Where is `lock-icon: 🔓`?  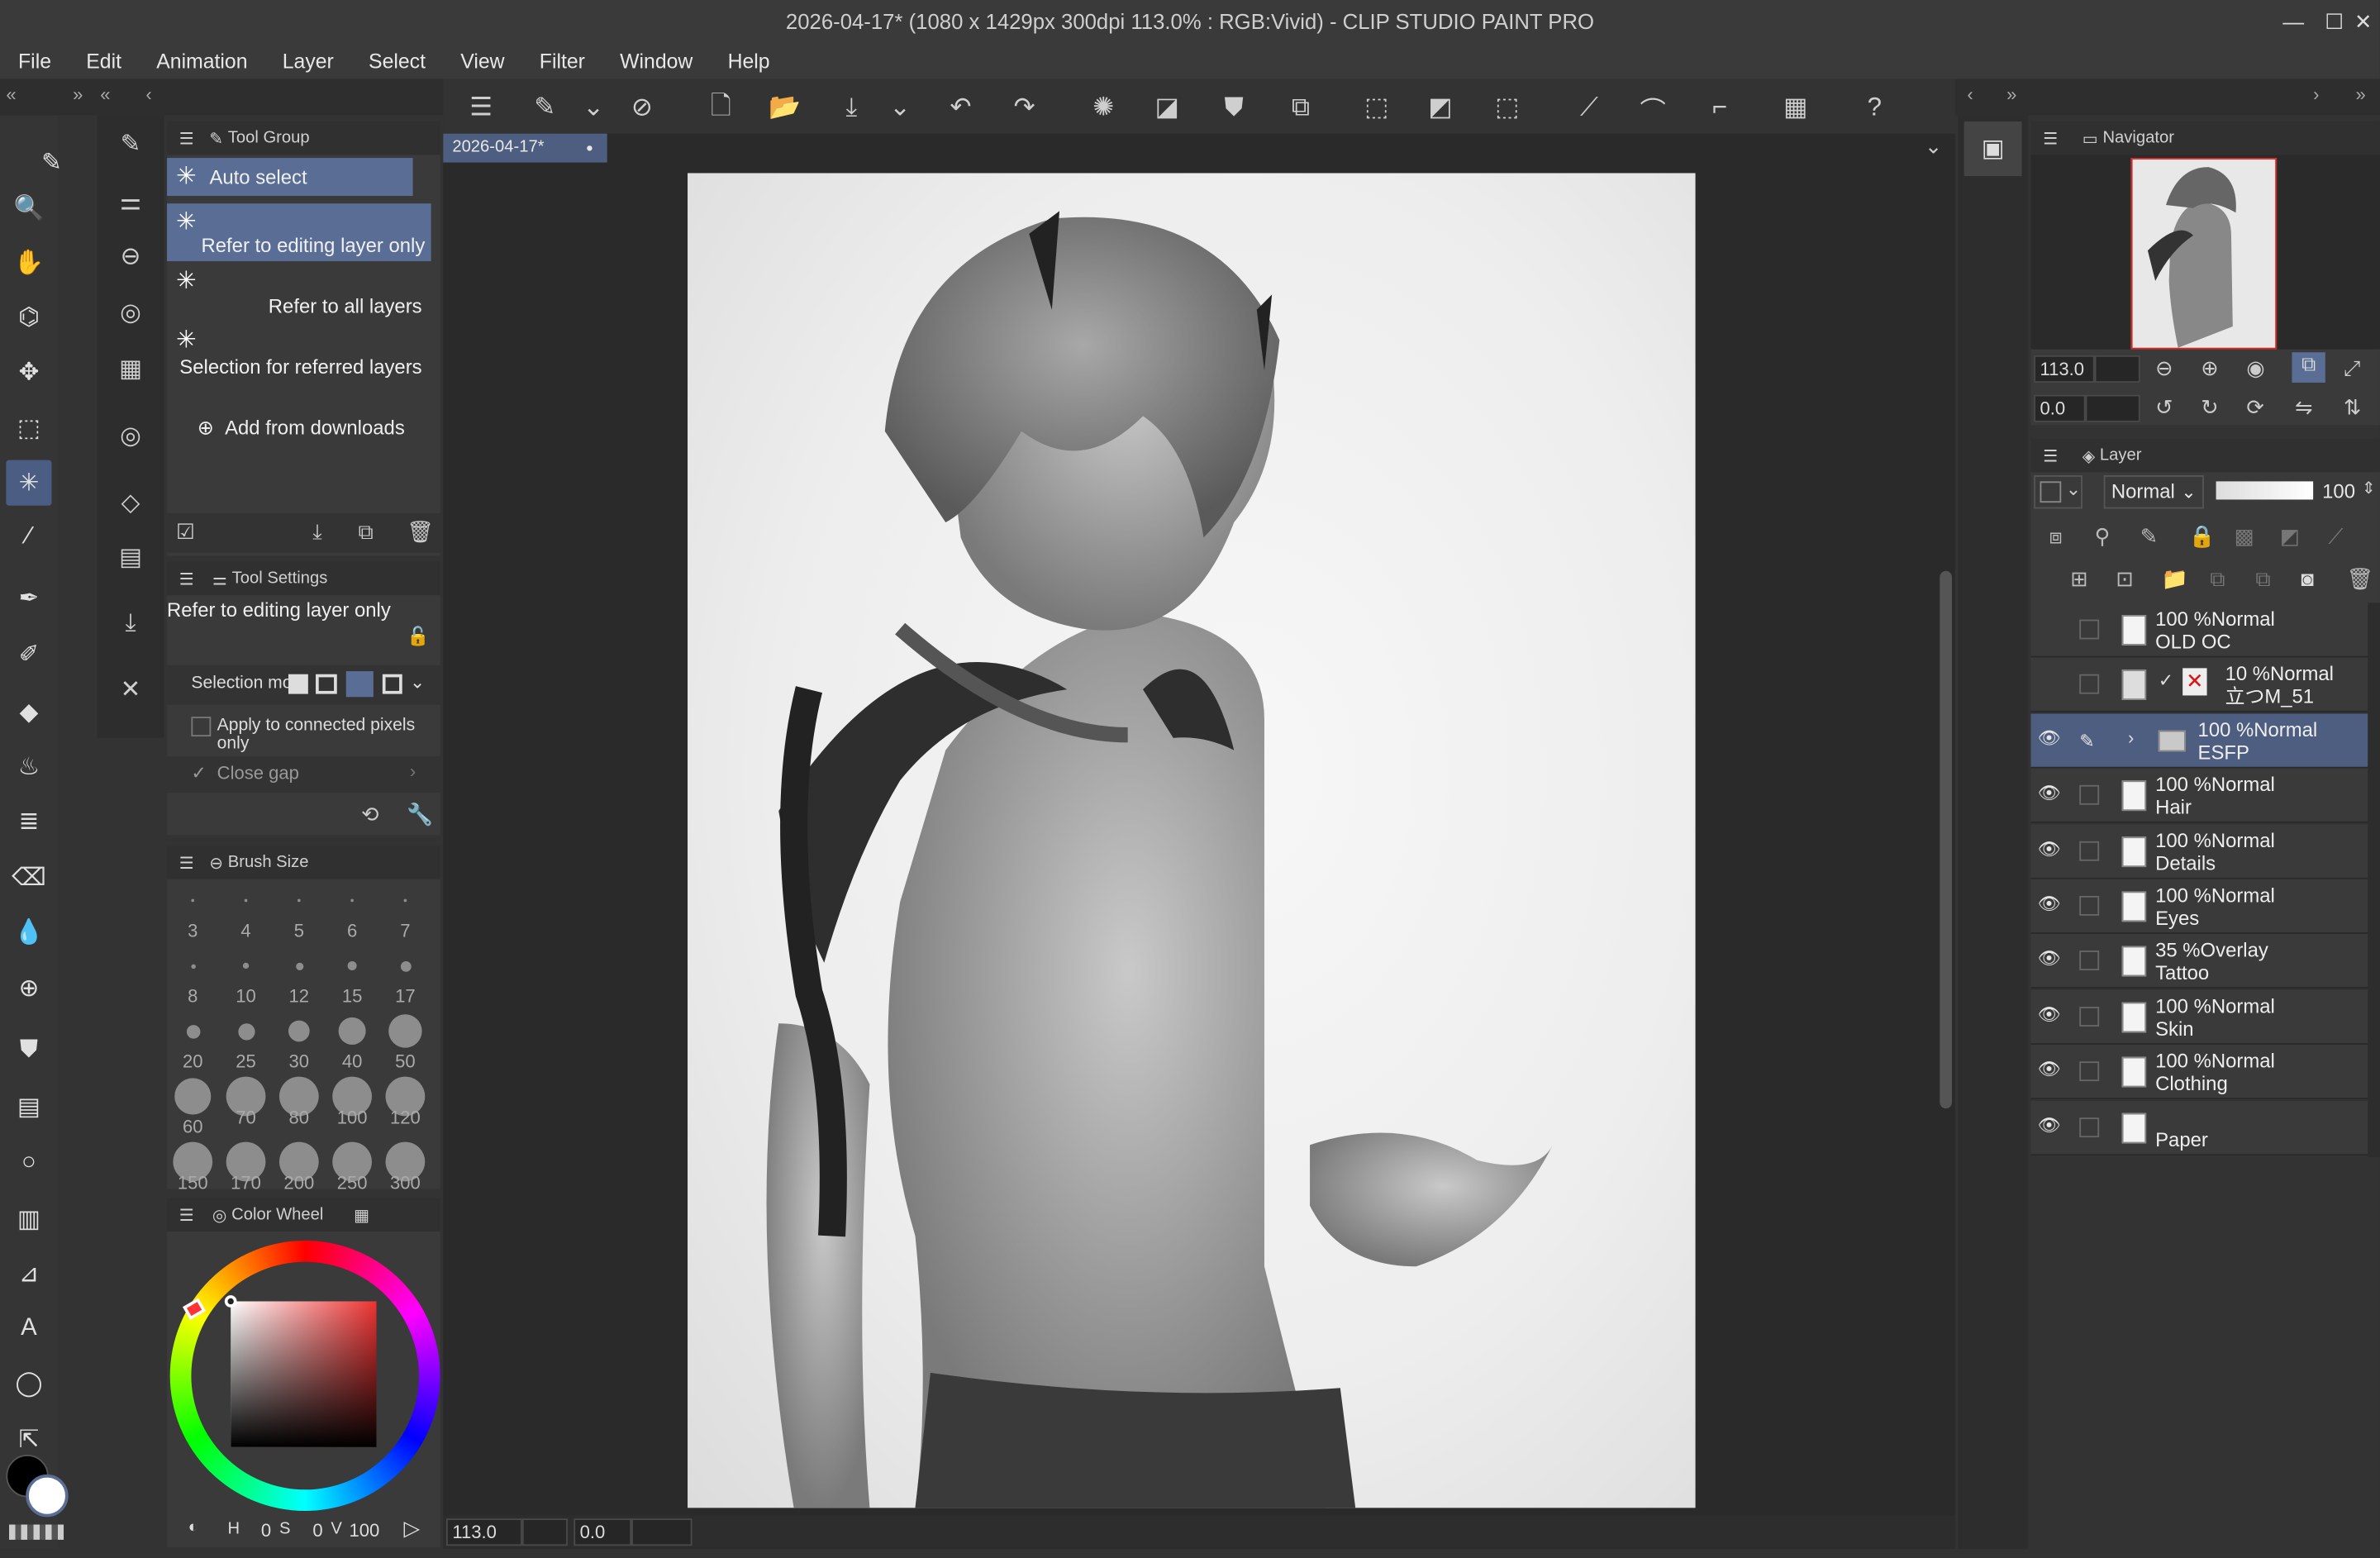 lock-icon: 🔓 is located at coordinates (418, 636).